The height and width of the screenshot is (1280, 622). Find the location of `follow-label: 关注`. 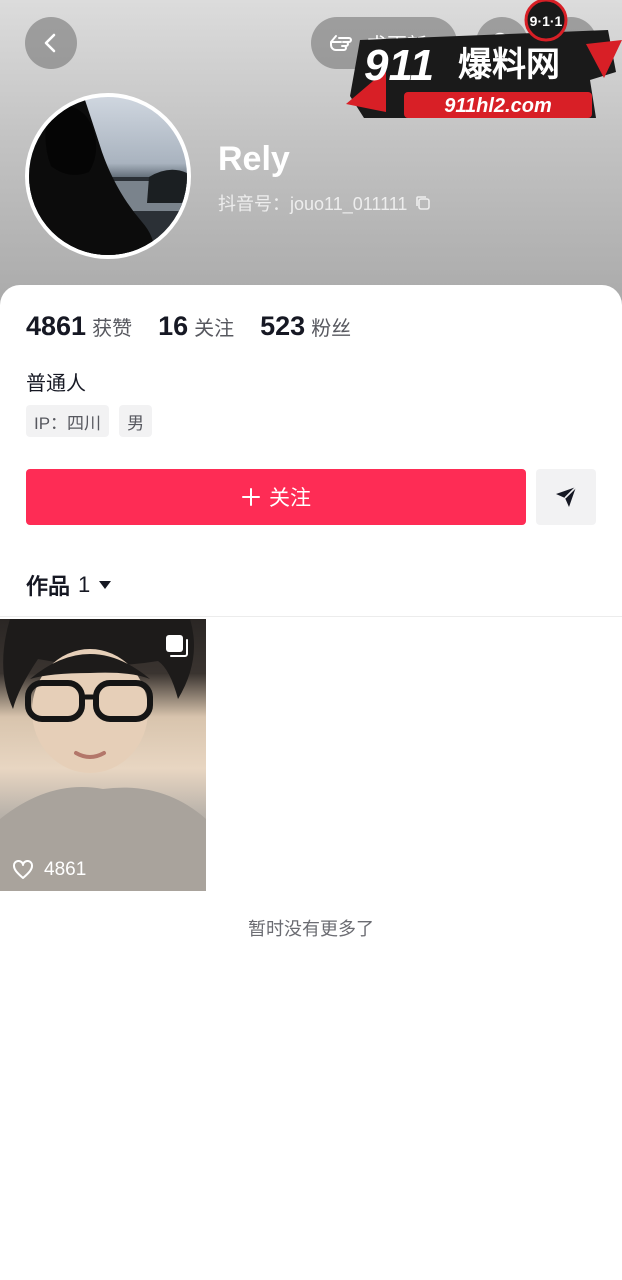

follow-label: 关注 is located at coordinates (290, 498).